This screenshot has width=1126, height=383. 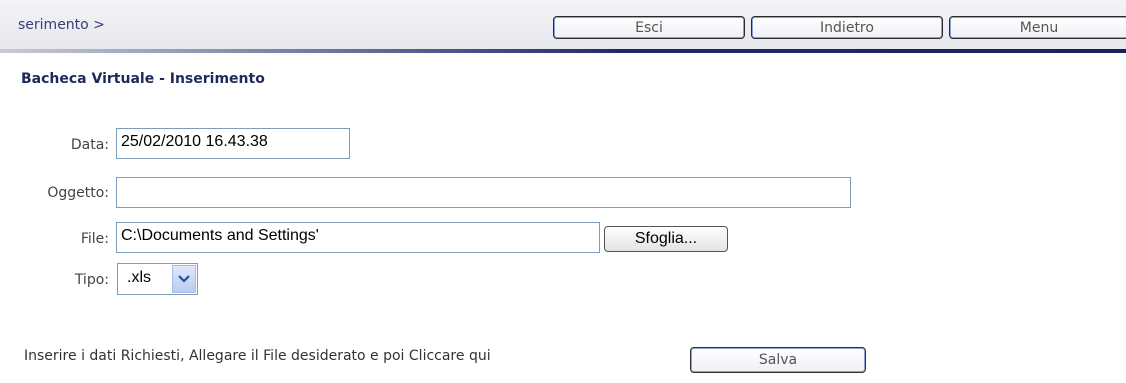 What do you see at coordinates (157, 279) in the screenshot?
I see `type-select: .xls` at bounding box center [157, 279].